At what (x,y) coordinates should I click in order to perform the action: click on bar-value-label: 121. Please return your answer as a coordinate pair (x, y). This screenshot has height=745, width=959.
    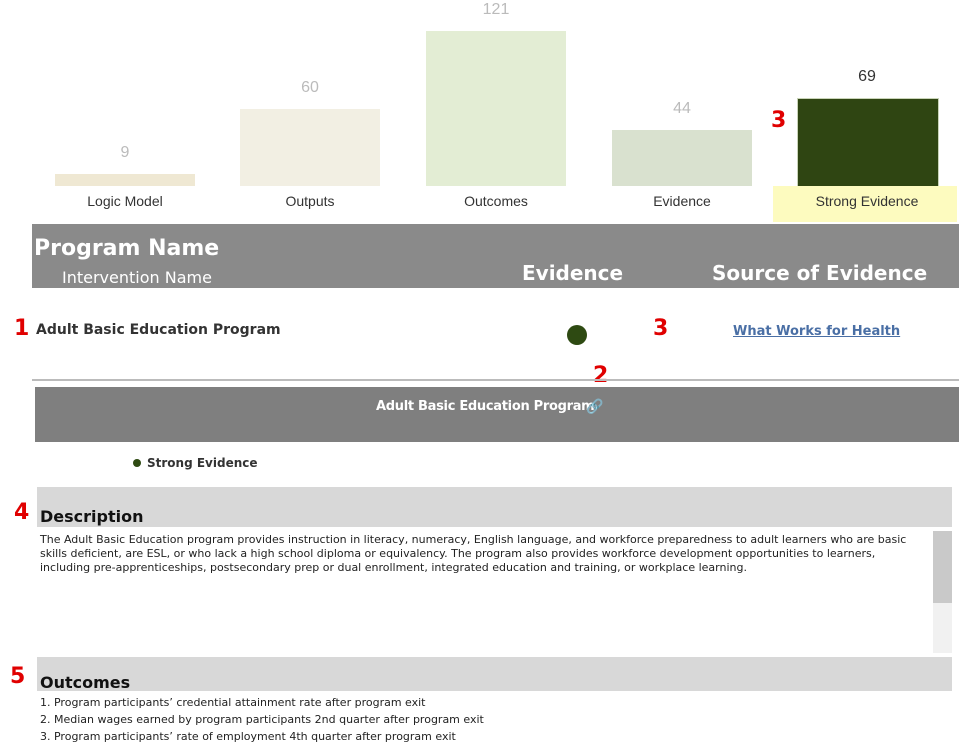
    Looking at the image, I should click on (496, 9).